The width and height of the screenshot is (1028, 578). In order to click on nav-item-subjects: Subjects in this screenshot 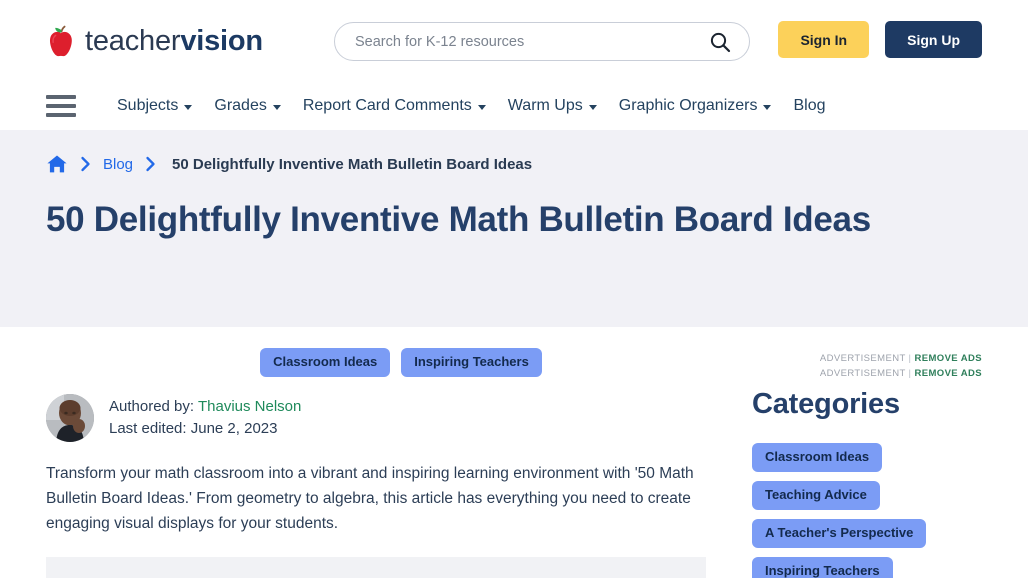, I will do `click(154, 106)`.